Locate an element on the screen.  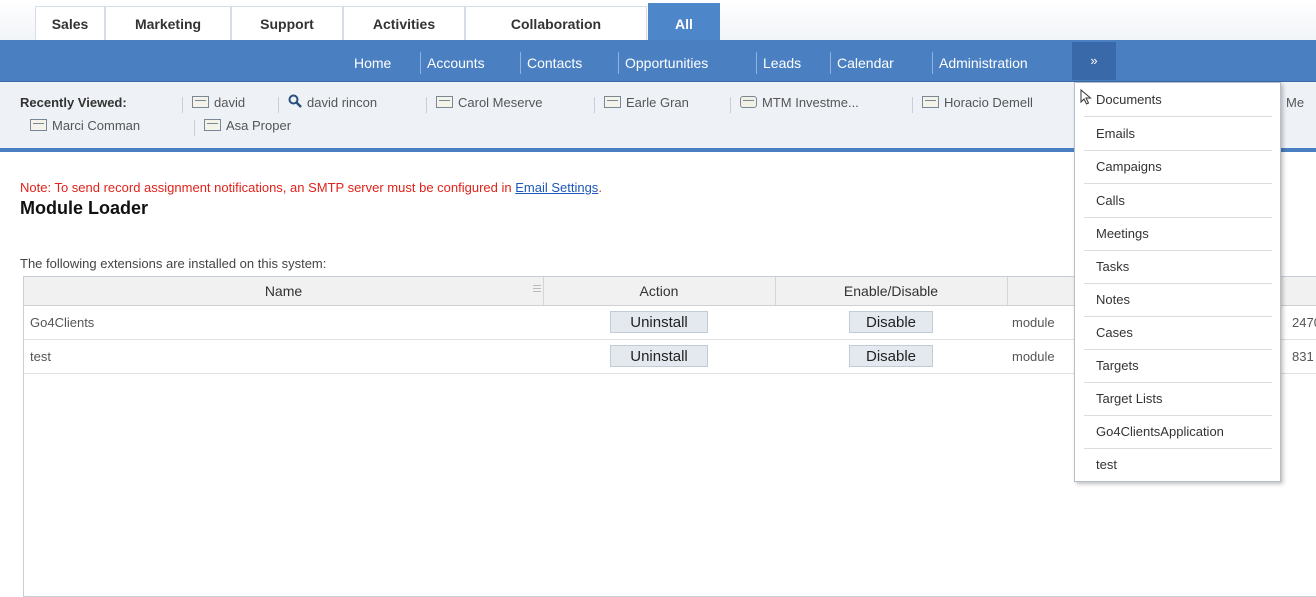
recent-item-david-rincon: david rincon is located at coordinates (332, 103).